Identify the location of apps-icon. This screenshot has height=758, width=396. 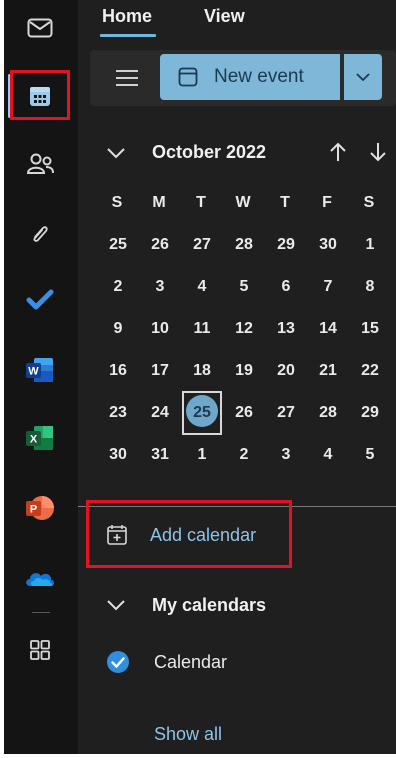
(40, 650).